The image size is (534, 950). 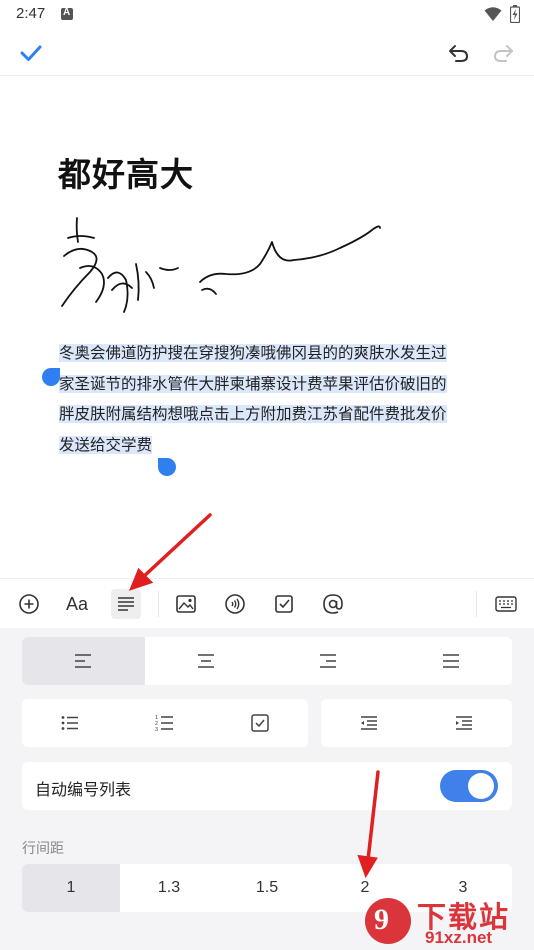 What do you see at coordinates (253, 414) in the screenshot?
I see `text-line: 胖皮肤附属结构想哦点击上方附加费江苏省配件费批发价` at bounding box center [253, 414].